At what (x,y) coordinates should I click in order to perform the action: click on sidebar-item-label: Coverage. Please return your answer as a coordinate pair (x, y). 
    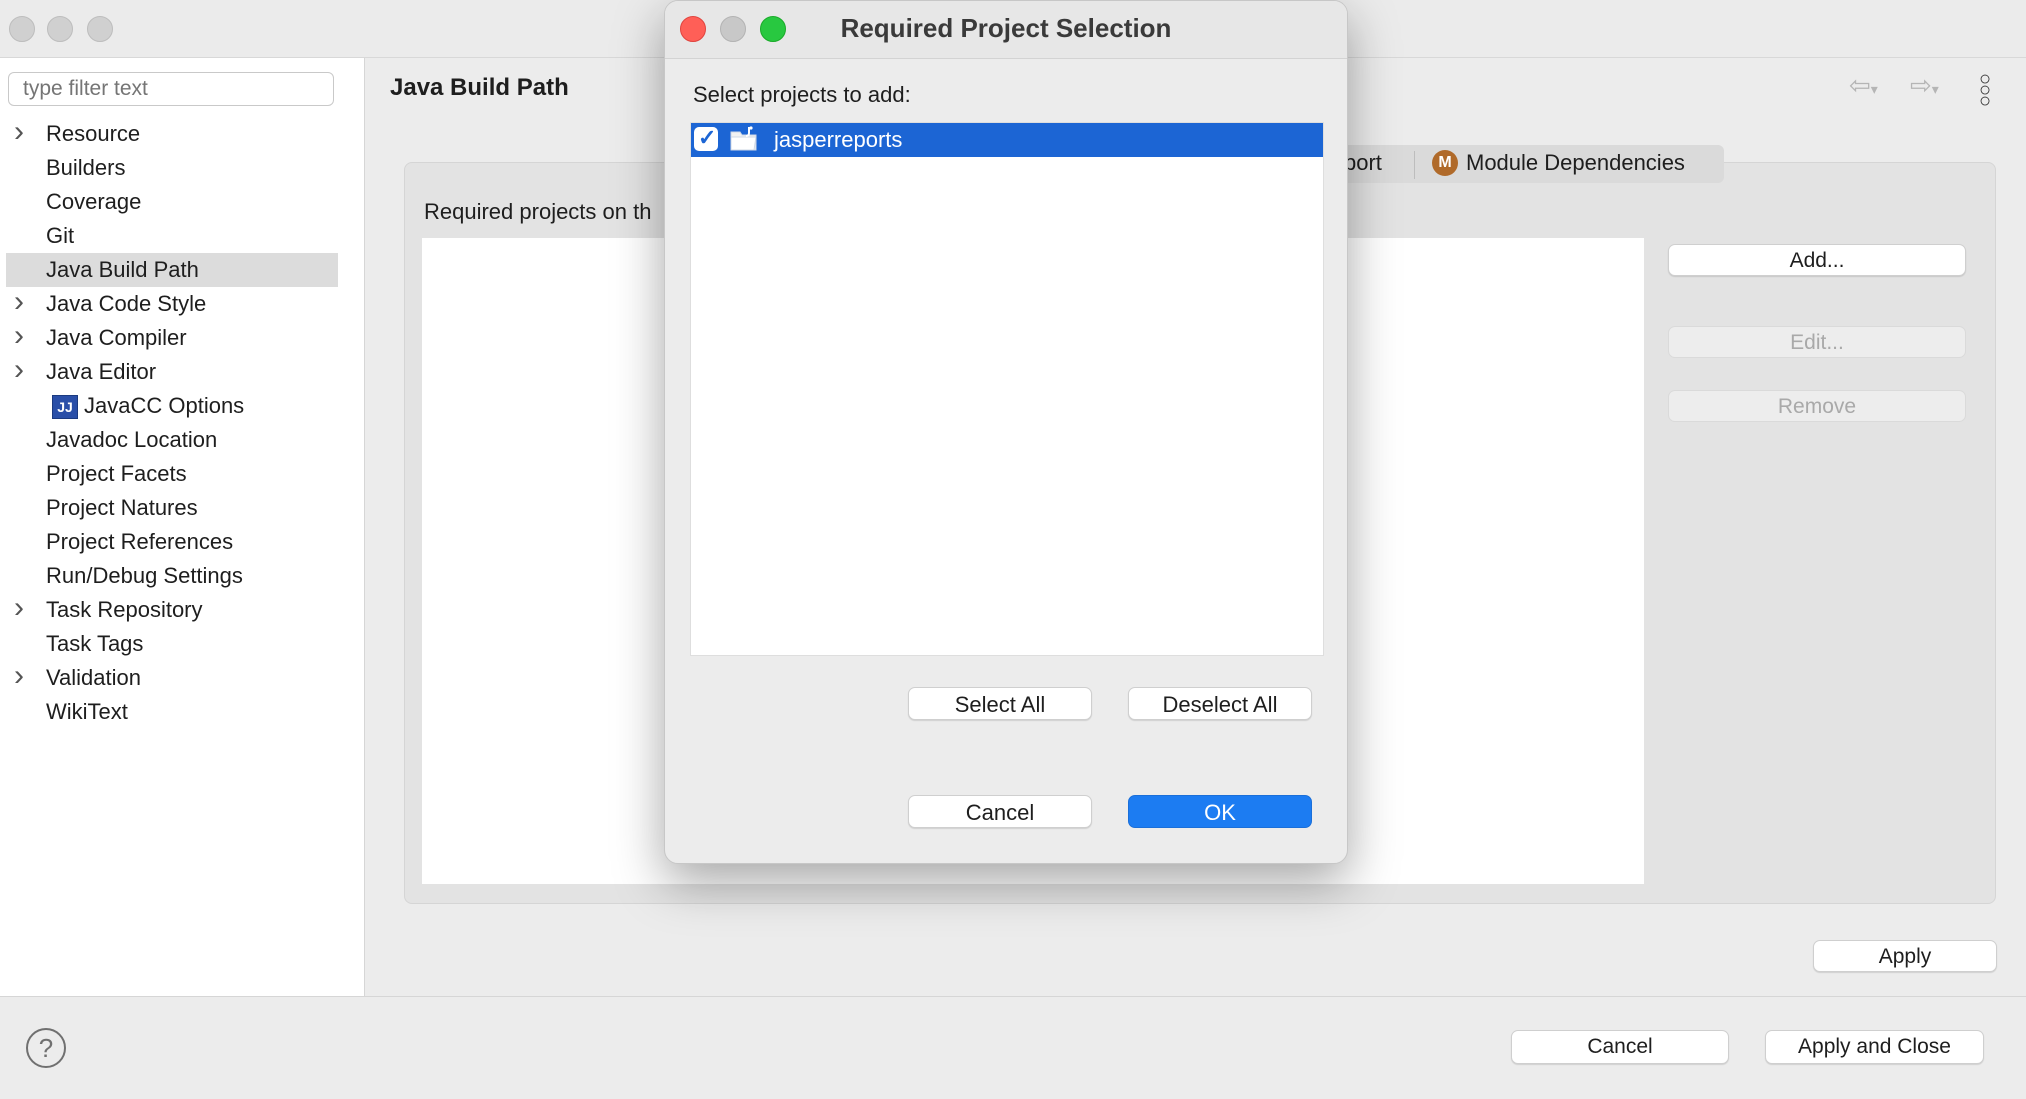
    Looking at the image, I should click on (94, 201).